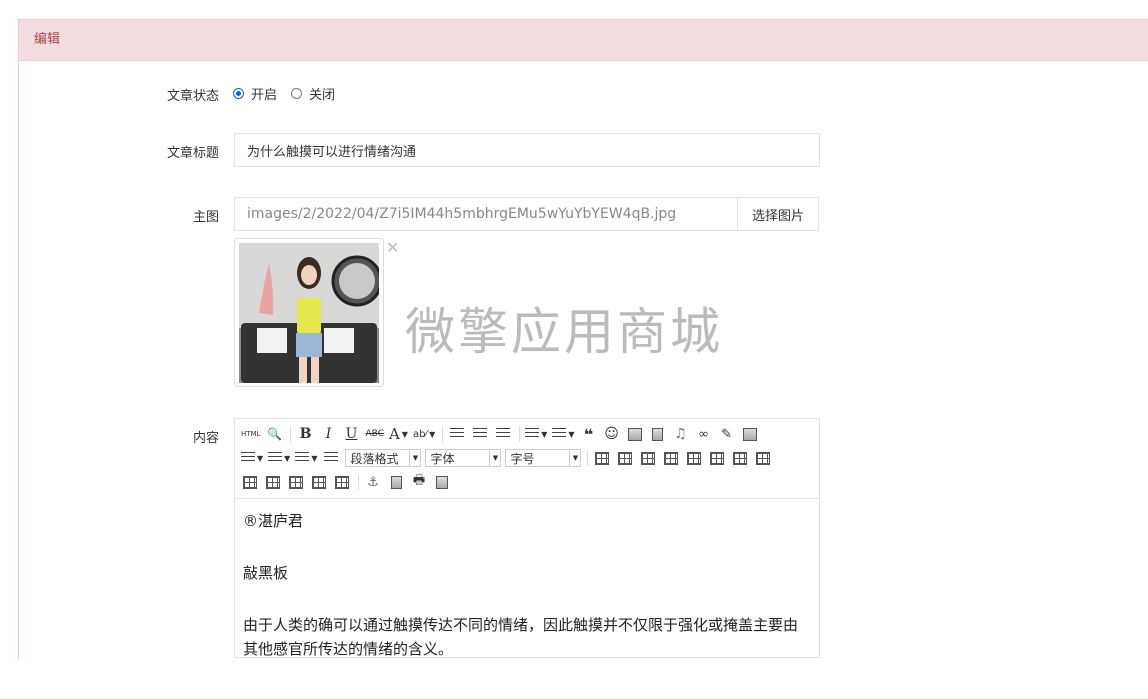 This screenshot has height=699, width=1148. Describe the element at coordinates (635, 434) in the screenshot. I see `image-icon` at that location.